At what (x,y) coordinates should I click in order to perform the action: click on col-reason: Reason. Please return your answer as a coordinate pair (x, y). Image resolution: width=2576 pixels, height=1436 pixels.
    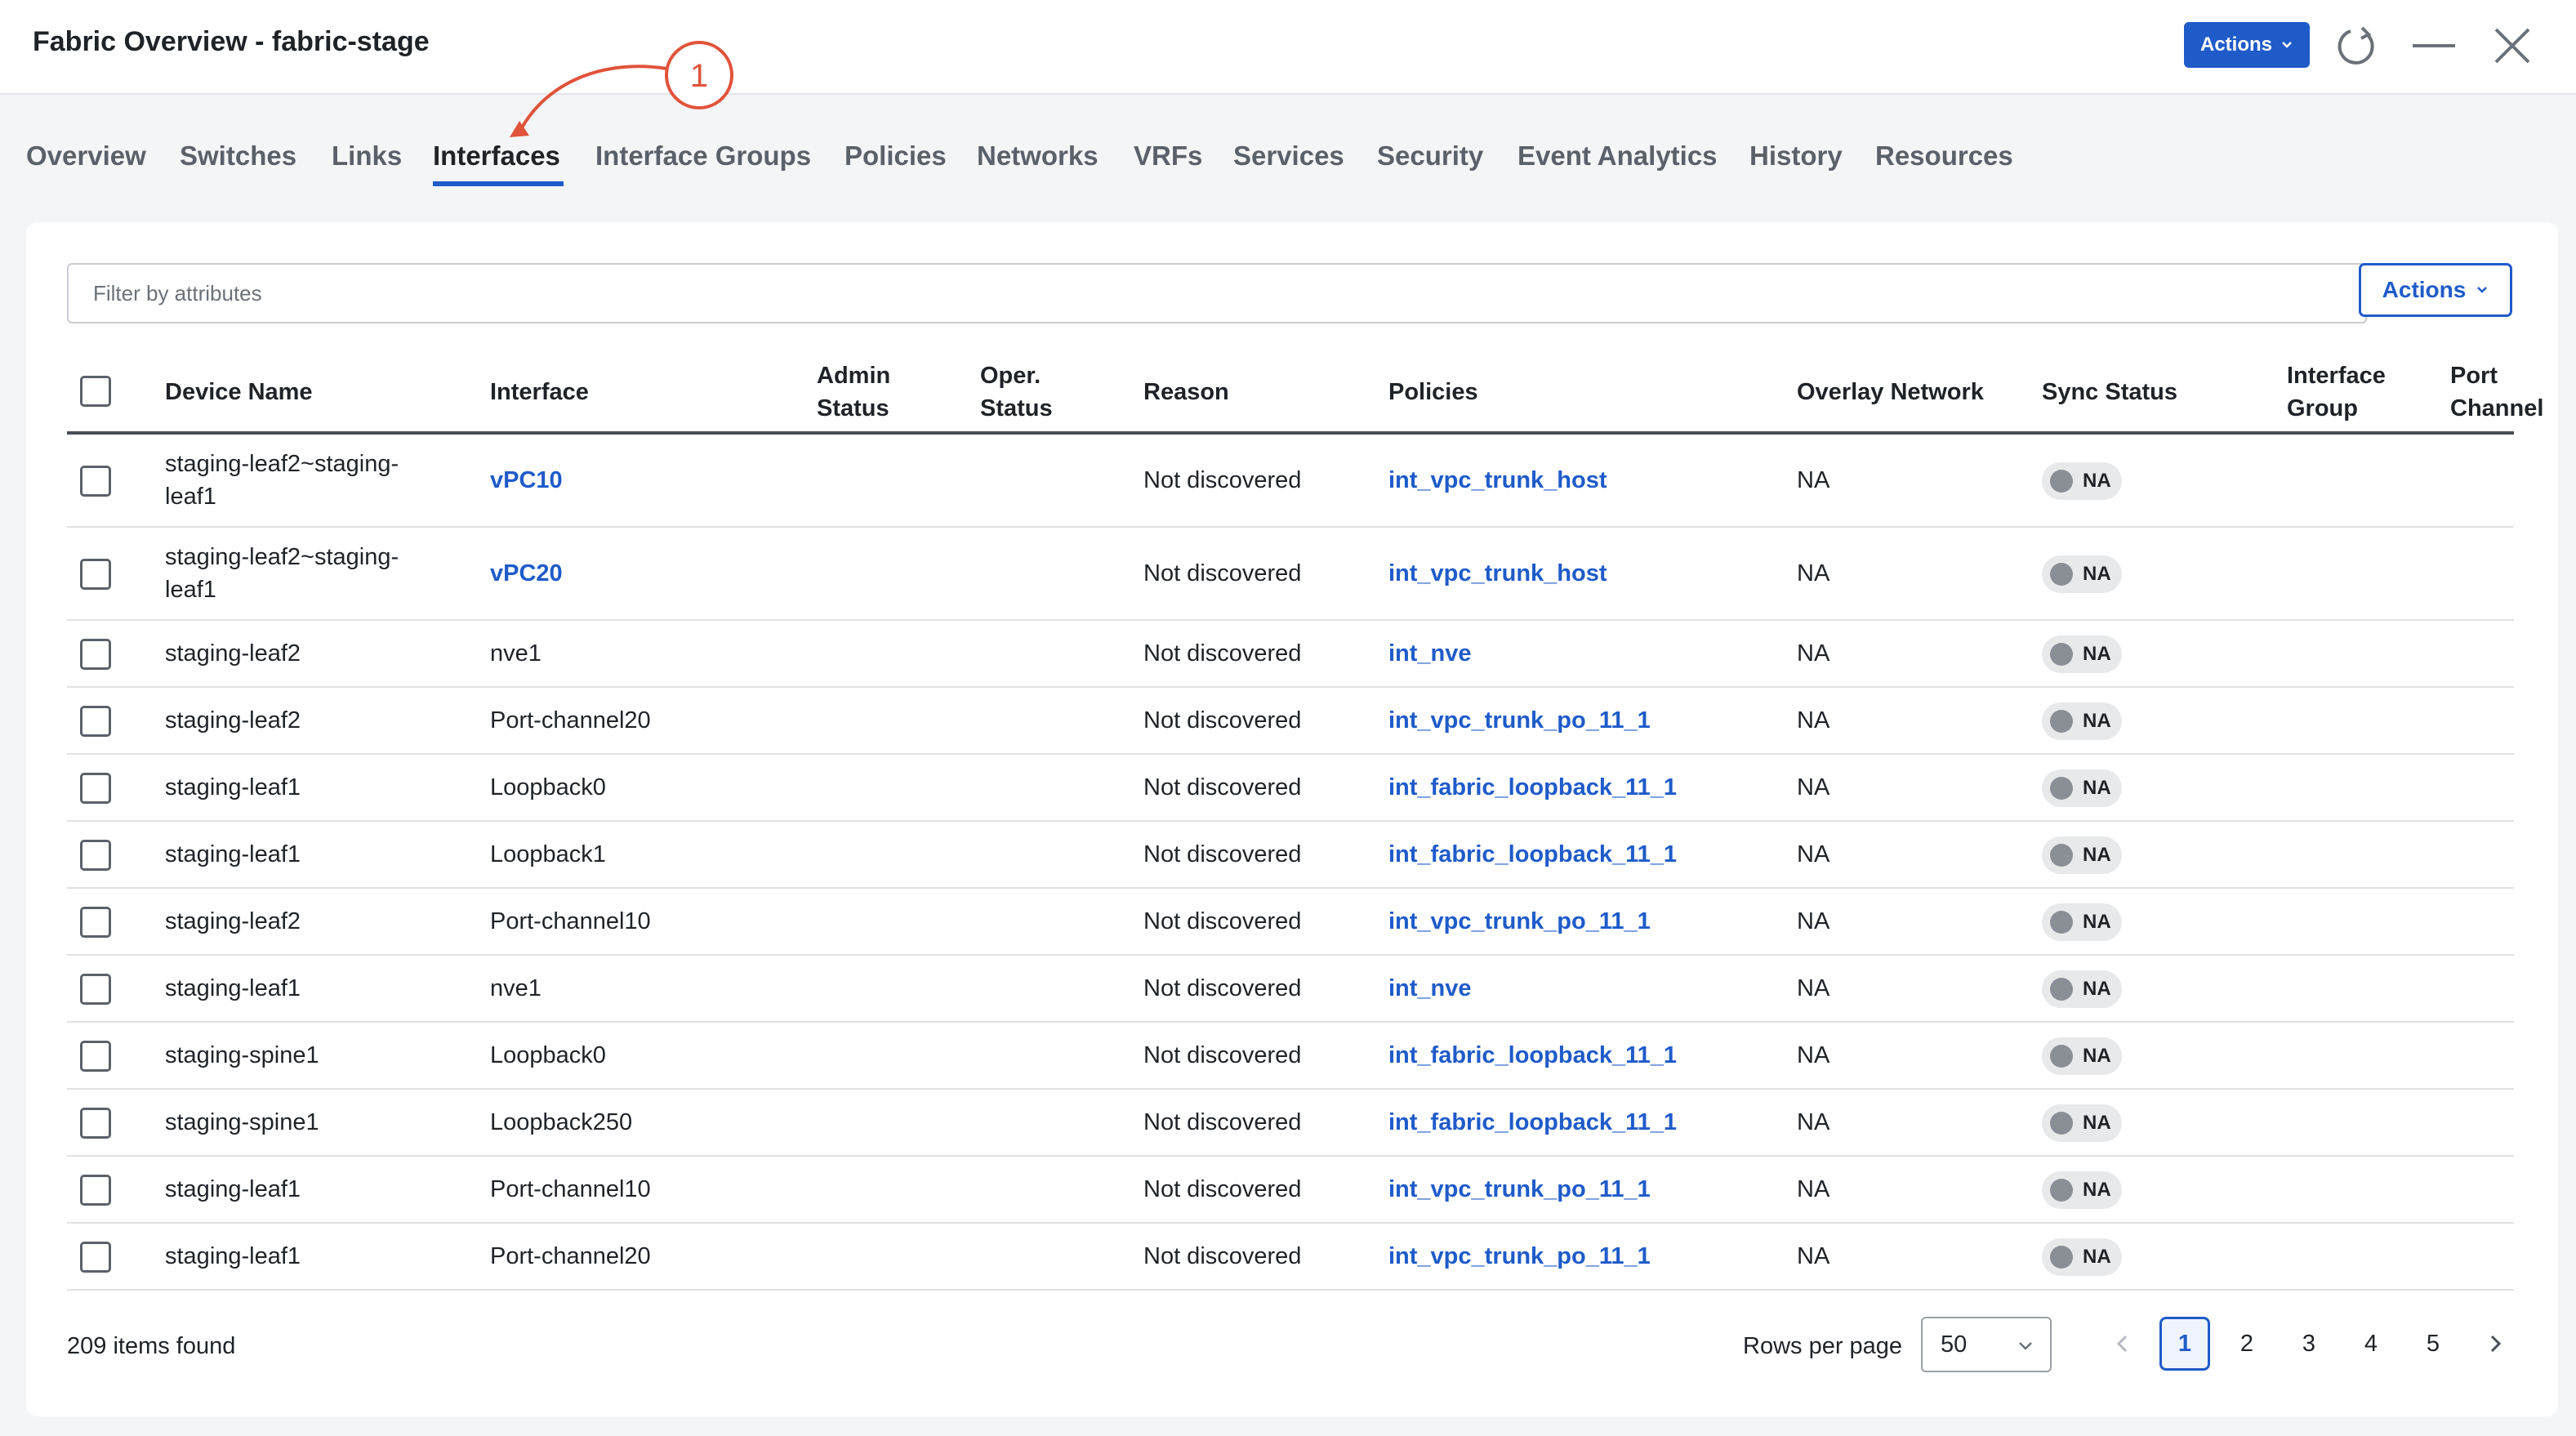
    Looking at the image, I should click on (1186, 392).